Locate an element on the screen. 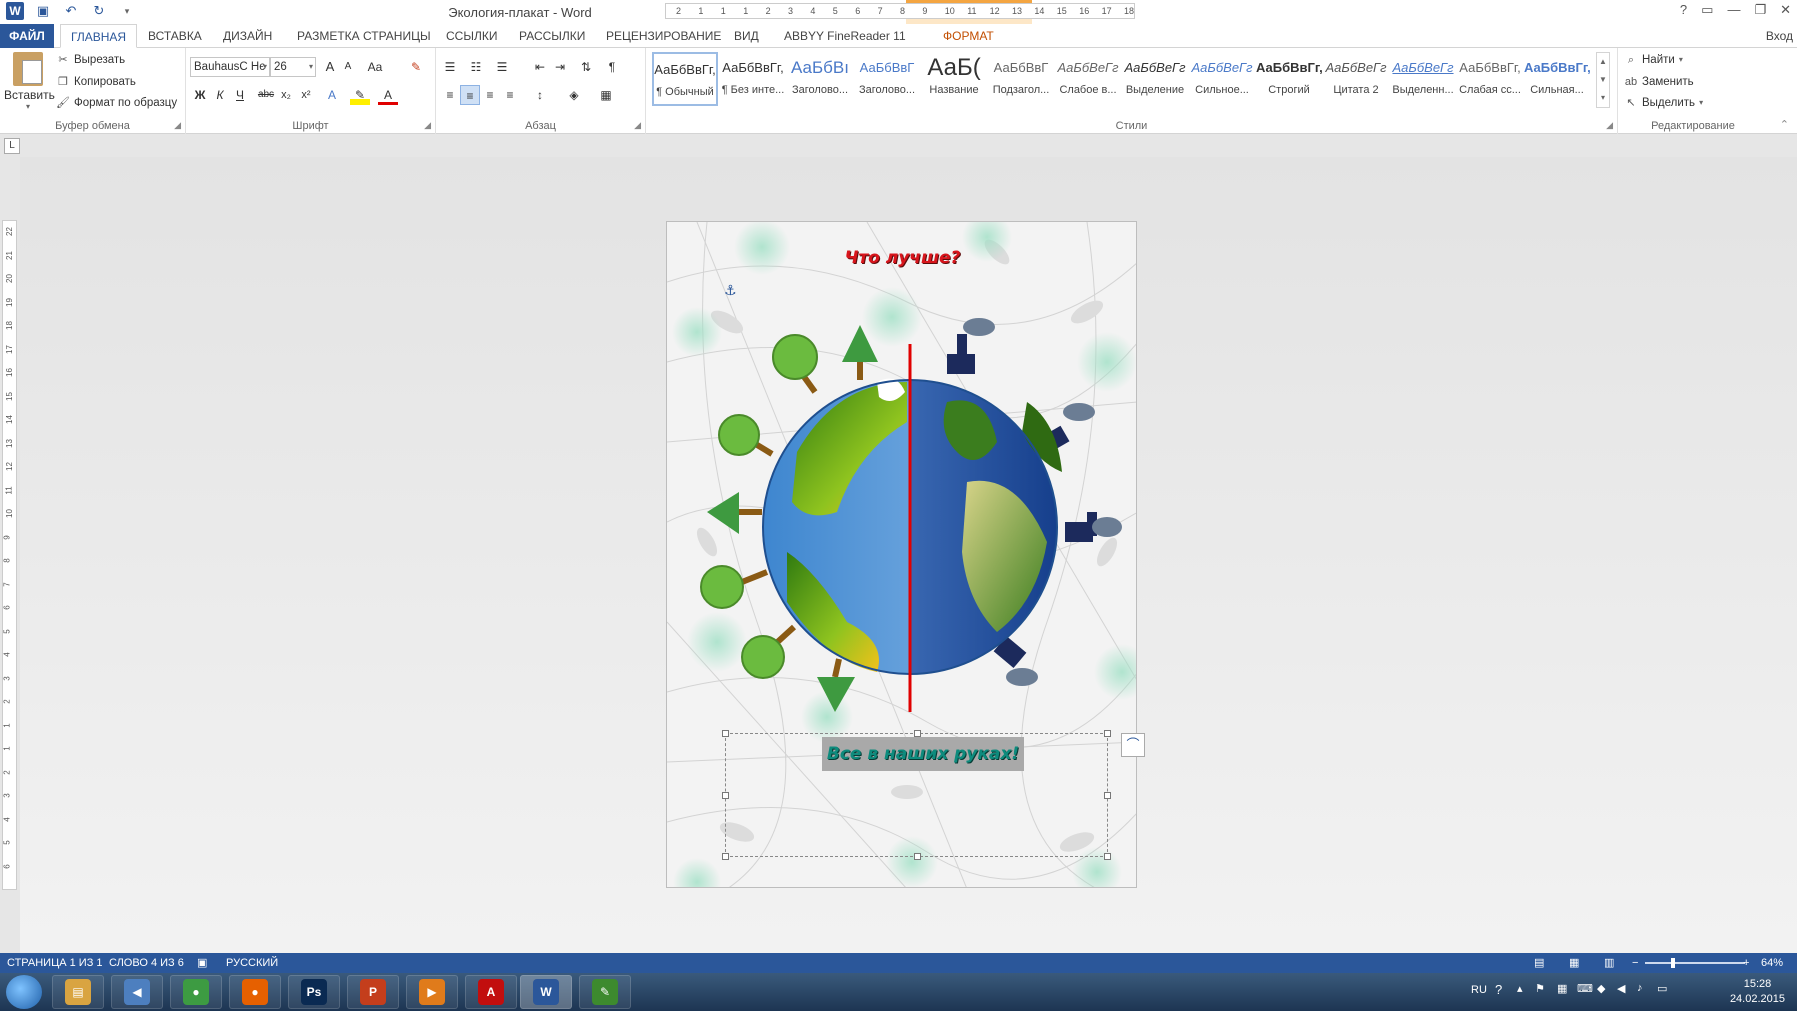  help-button: ? is located at coordinates (1683, 10).